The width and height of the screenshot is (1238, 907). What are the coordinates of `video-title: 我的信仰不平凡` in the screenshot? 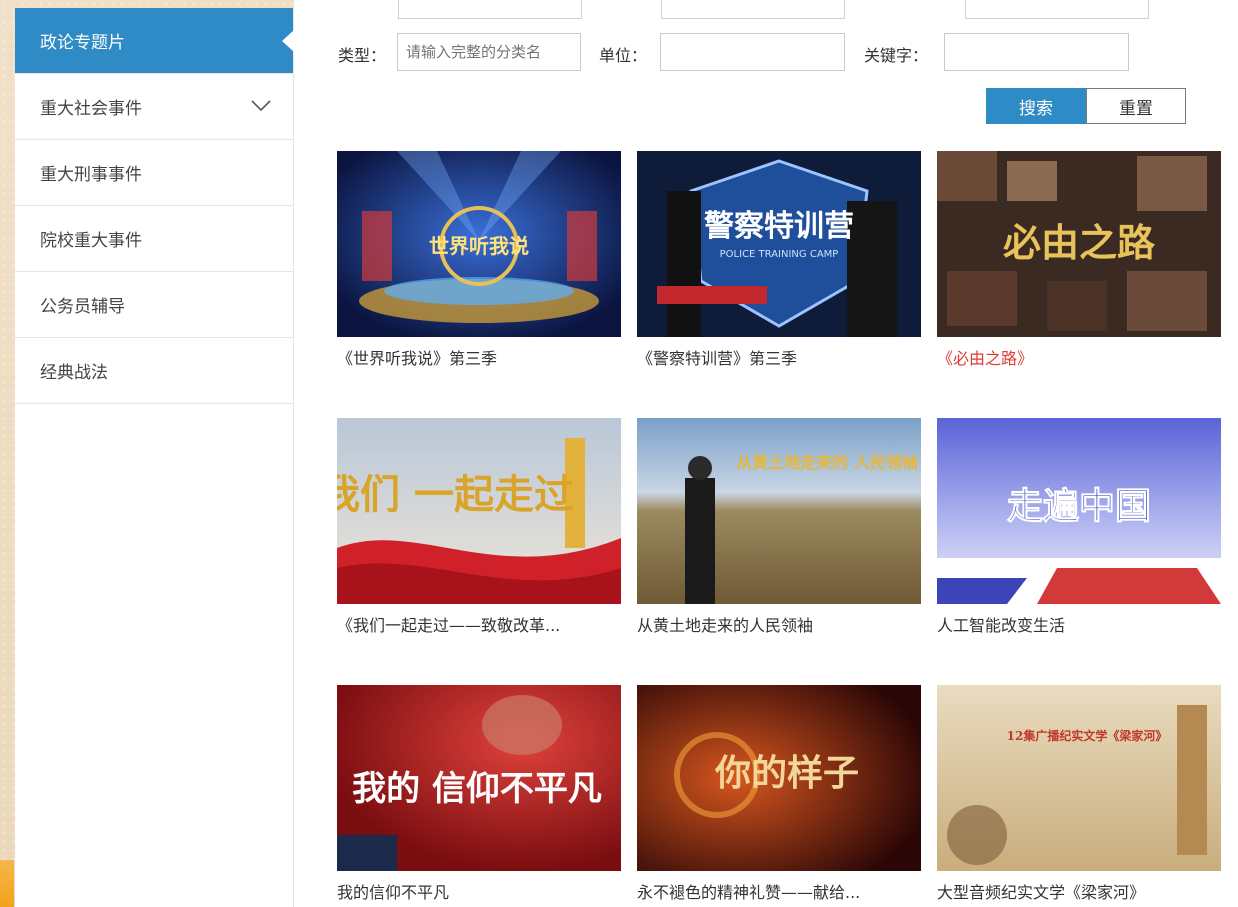 It's located at (479, 891).